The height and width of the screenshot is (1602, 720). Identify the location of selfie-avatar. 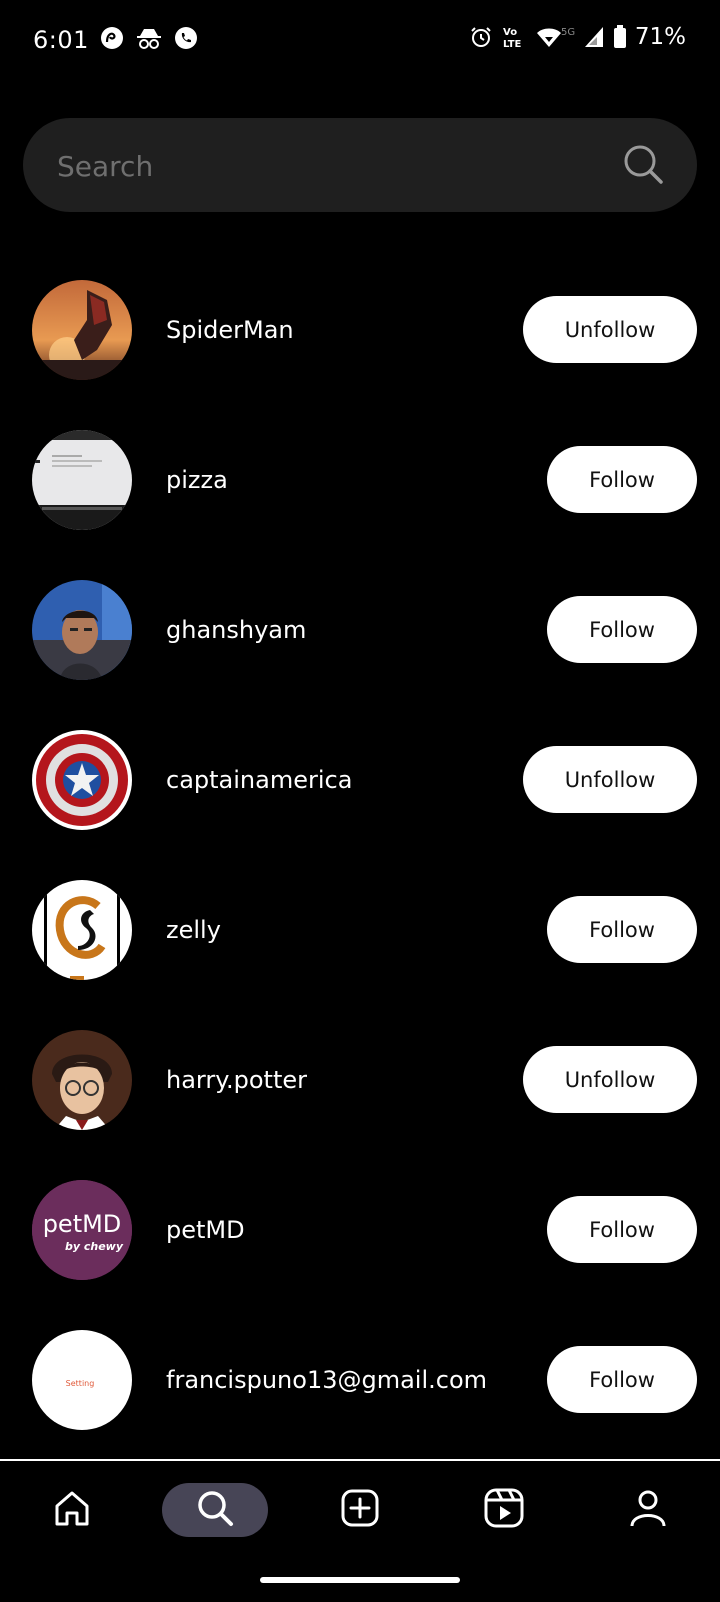
(82, 630).